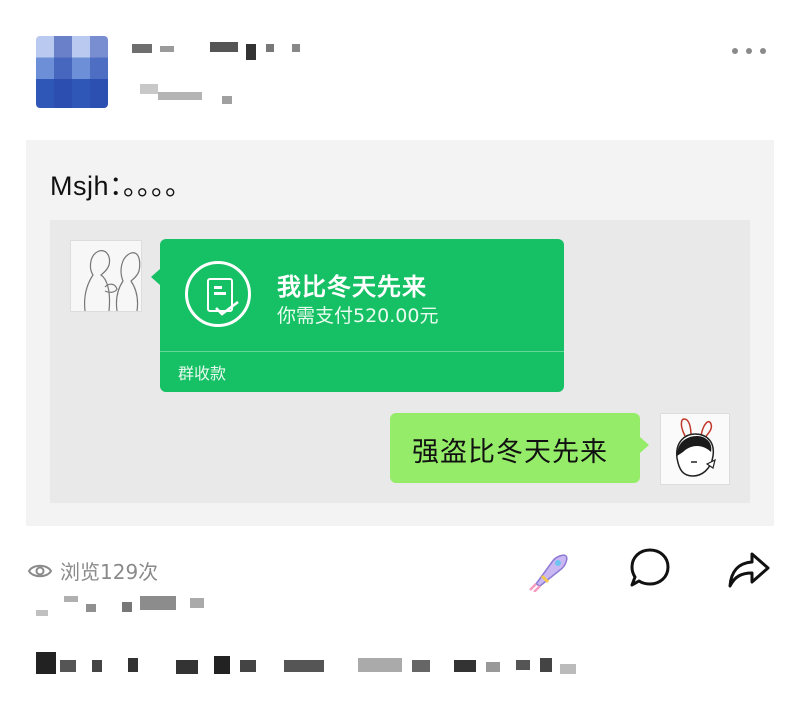  What do you see at coordinates (40, 570) in the screenshot?
I see `eye-icon` at bounding box center [40, 570].